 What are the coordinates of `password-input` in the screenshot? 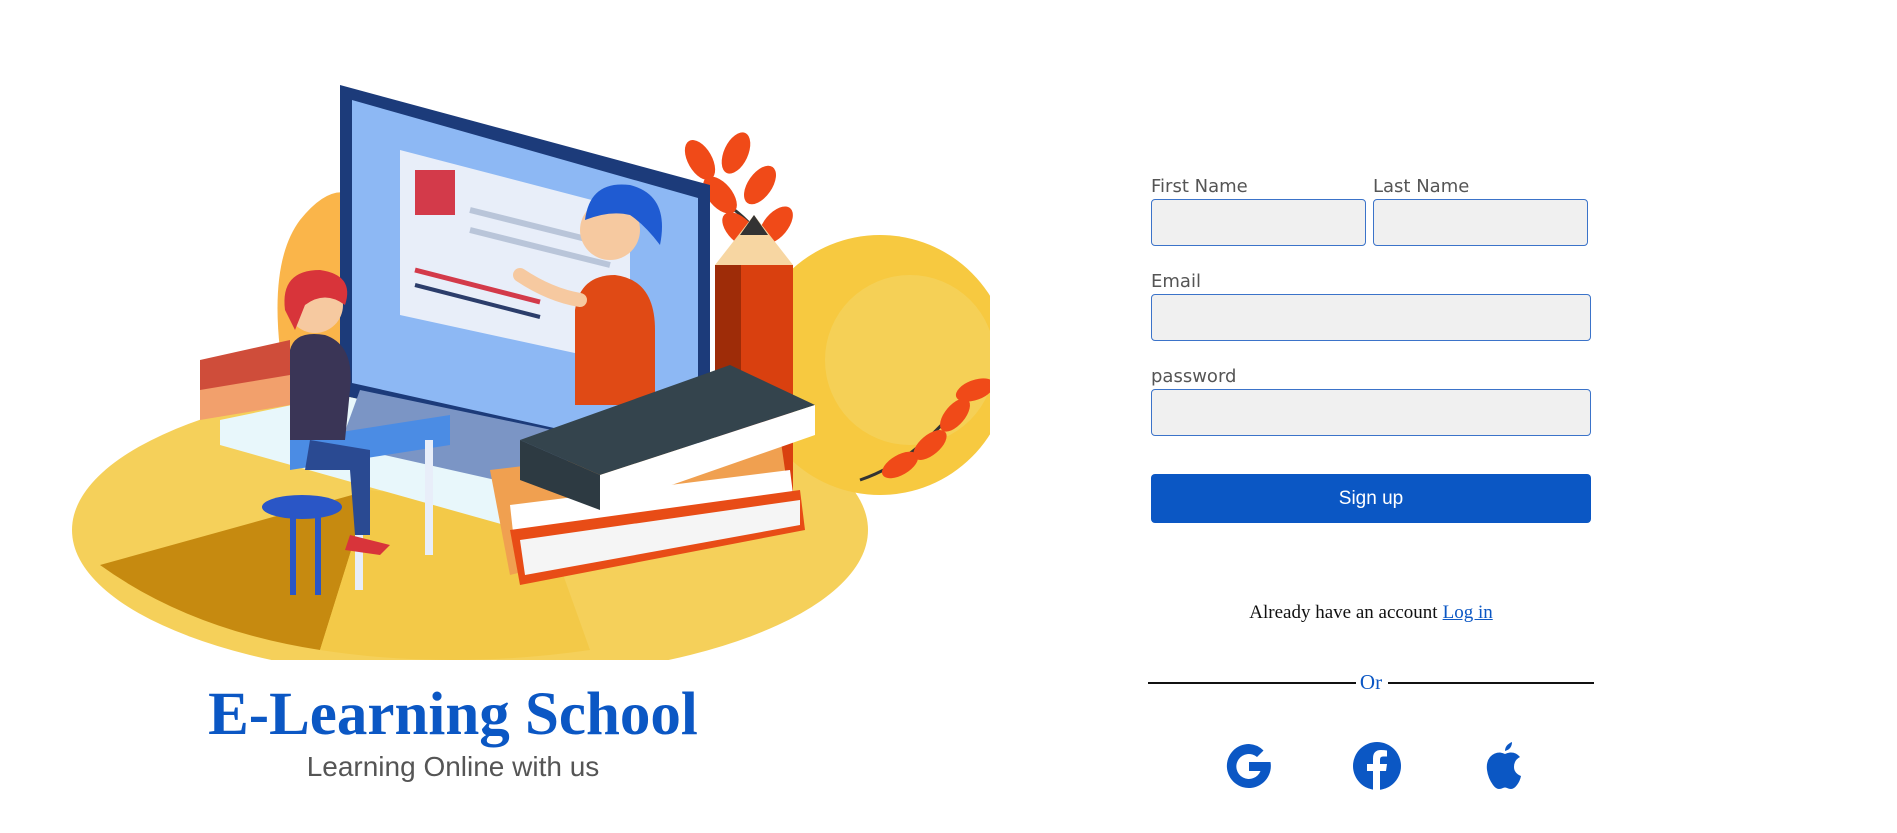 It's located at (1371, 412).